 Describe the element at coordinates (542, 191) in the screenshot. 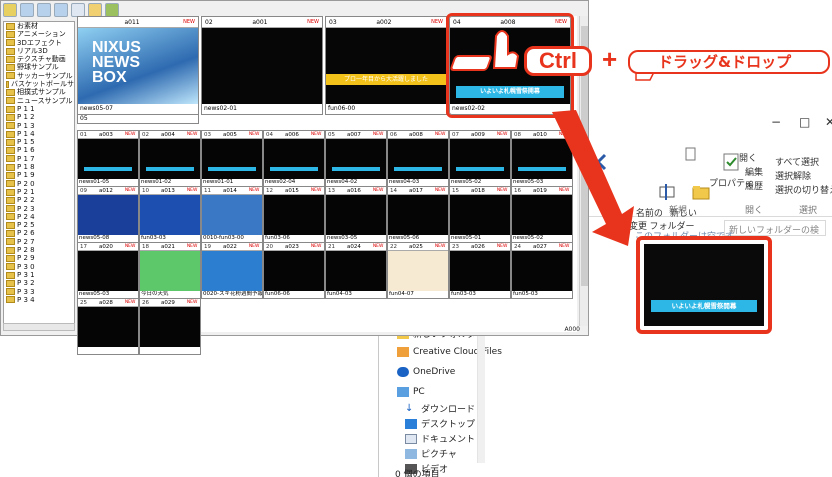

I see `cell-header: 16 a019 NEW` at that location.